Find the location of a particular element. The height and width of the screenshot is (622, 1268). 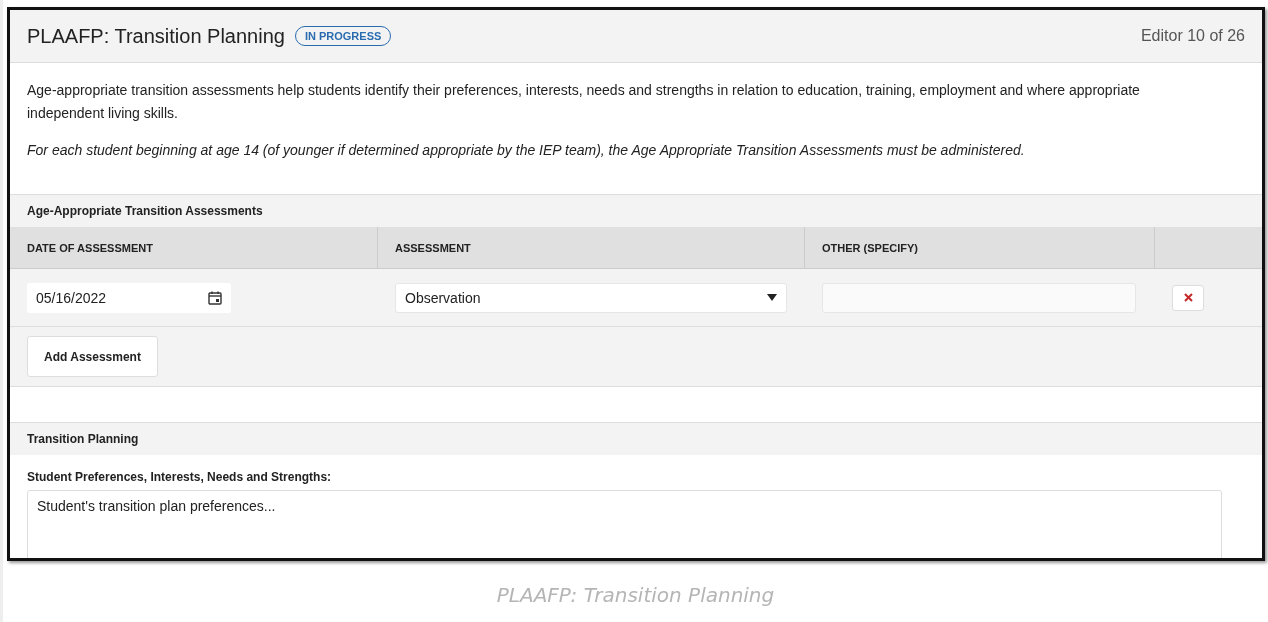

section-title: Transition Planning is located at coordinates (83, 439).